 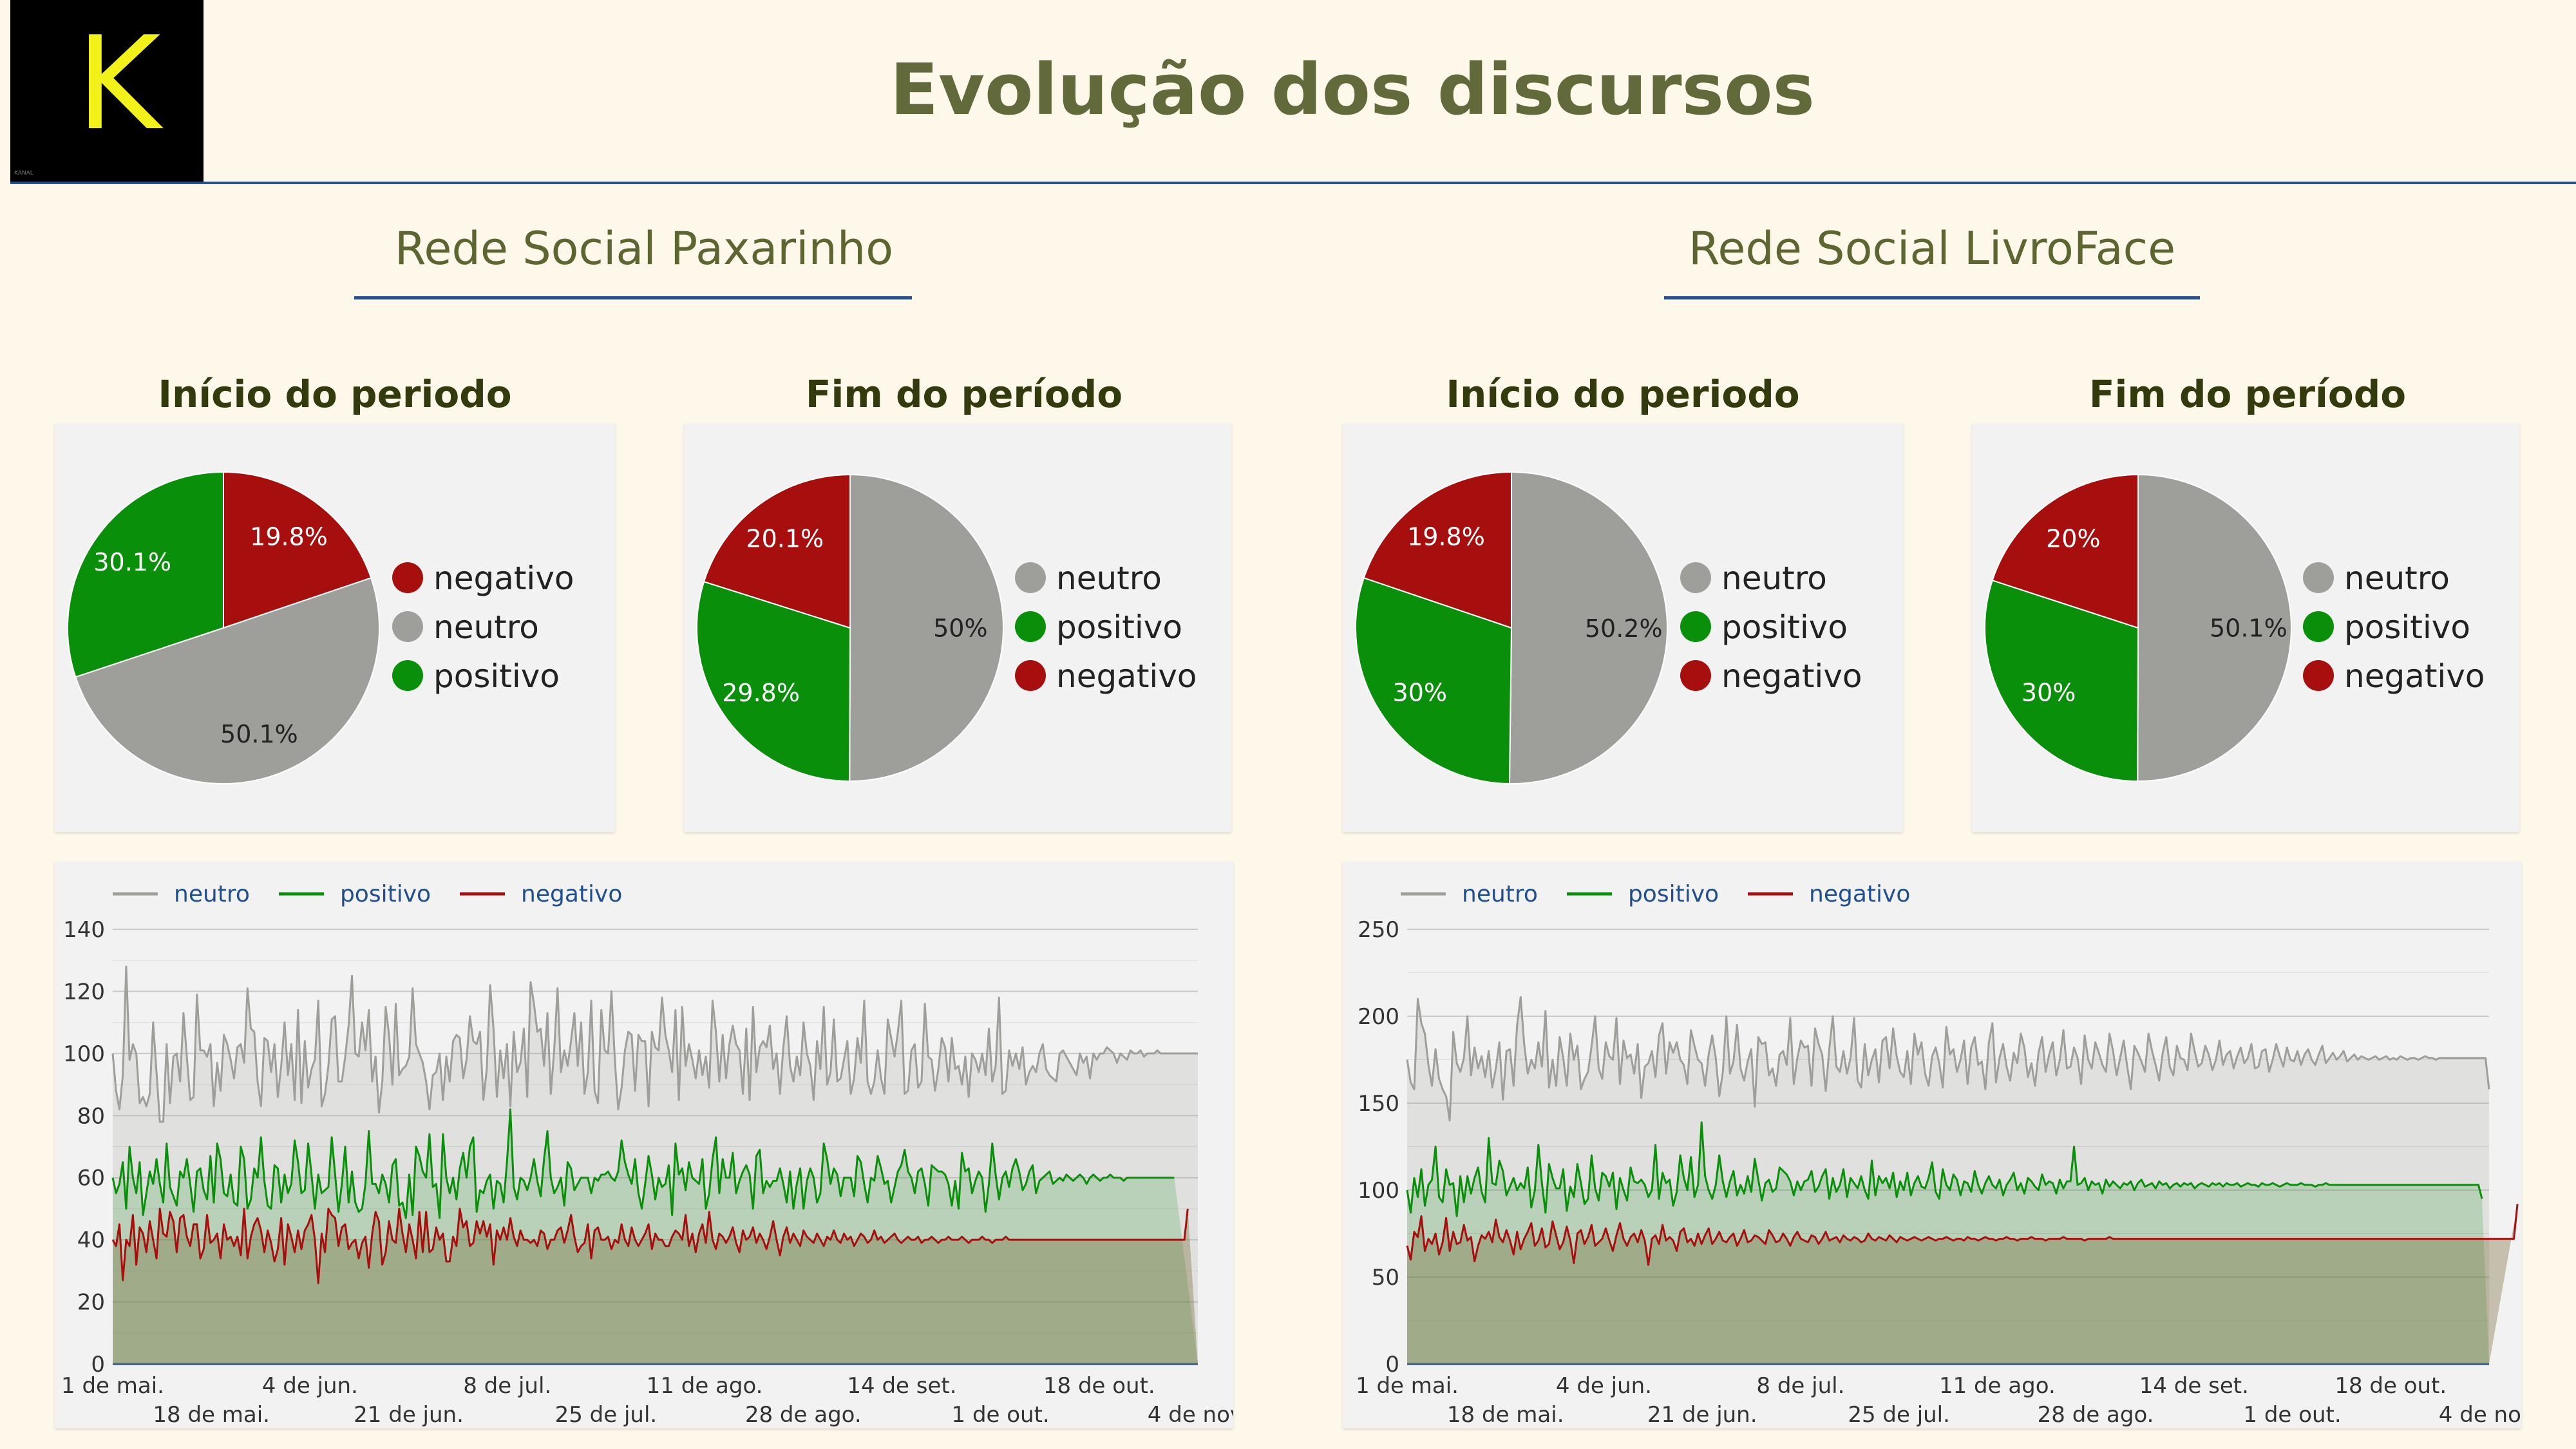 I want to click on pie-panel-livroface-start: 50.2% 30% 19.8% neutro positivo negativo, so click(x=1623, y=627).